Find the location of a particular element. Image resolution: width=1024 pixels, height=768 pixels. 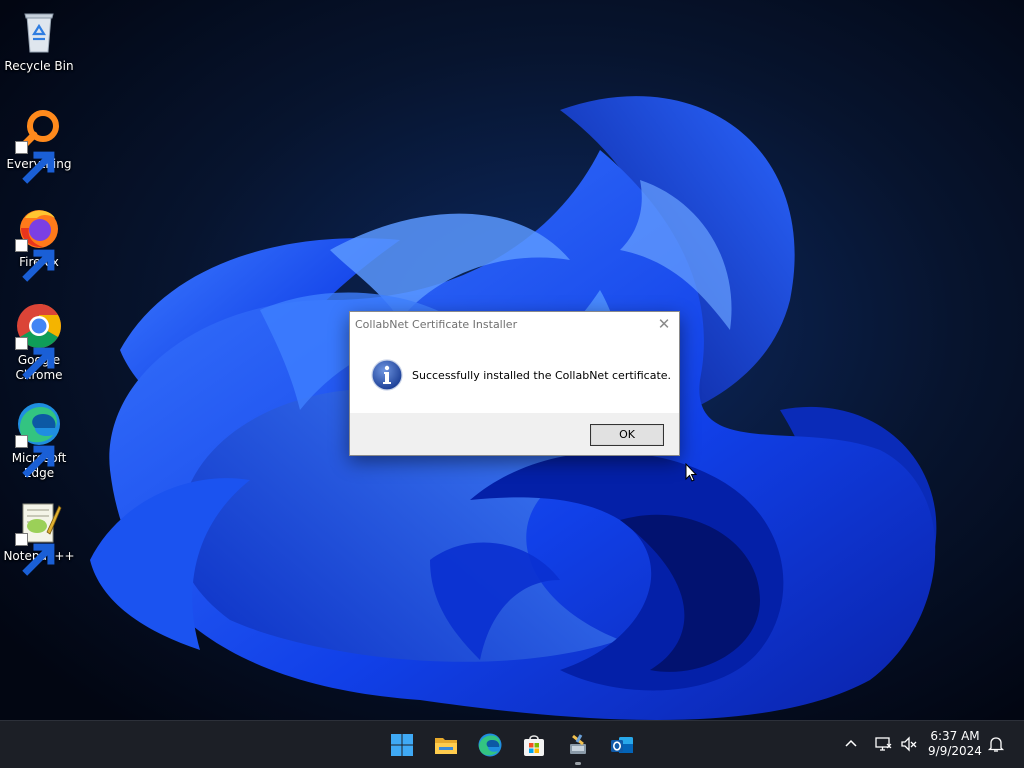

taskbar-microsoft-store is located at coordinates (534, 745).